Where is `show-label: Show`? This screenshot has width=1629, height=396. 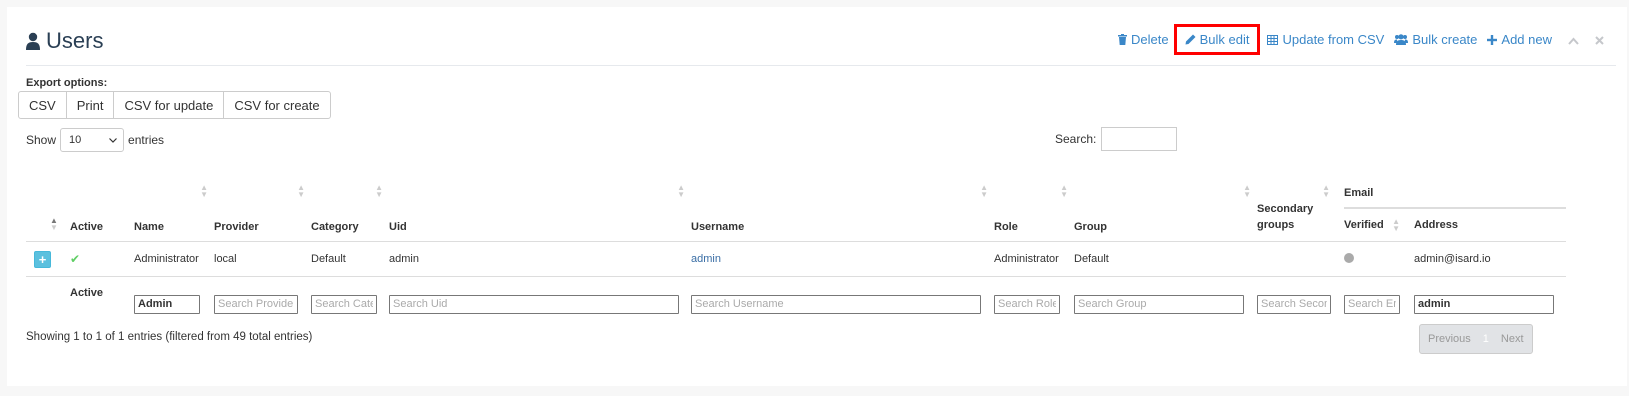
show-label: Show is located at coordinates (41, 140).